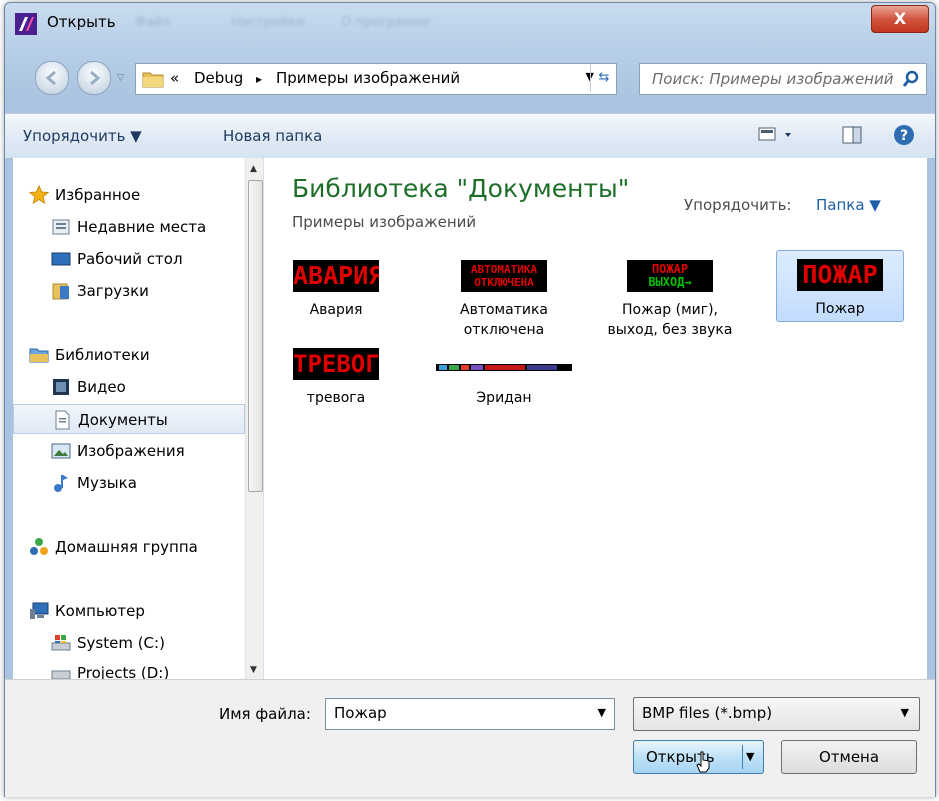 Image resolution: width=939 pixels, height=801 pixels. Describe the element at coordinates (122, 78) in the screenshot. I see `recent-locations-dropdown: ▽` at that location.